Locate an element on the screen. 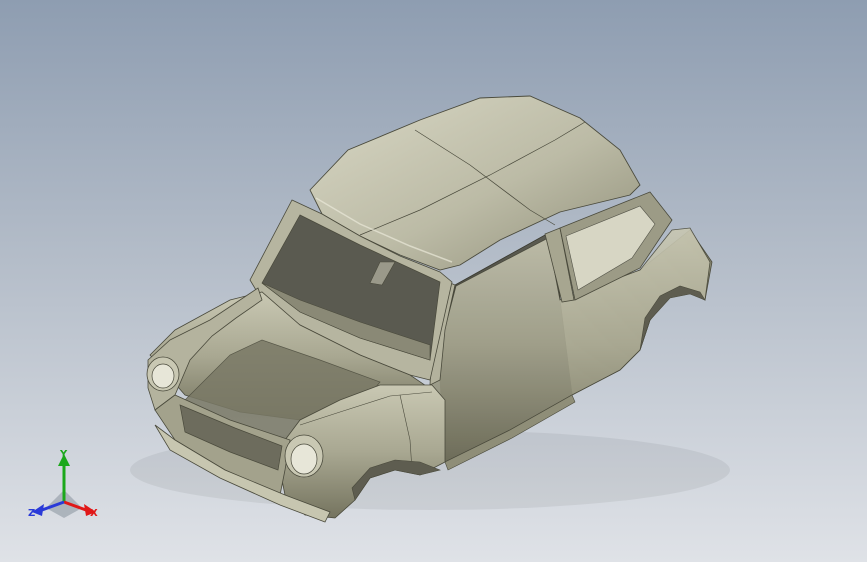 The image size is (867, 562). y-axis-label: Y is located at coordinates (63, 454).